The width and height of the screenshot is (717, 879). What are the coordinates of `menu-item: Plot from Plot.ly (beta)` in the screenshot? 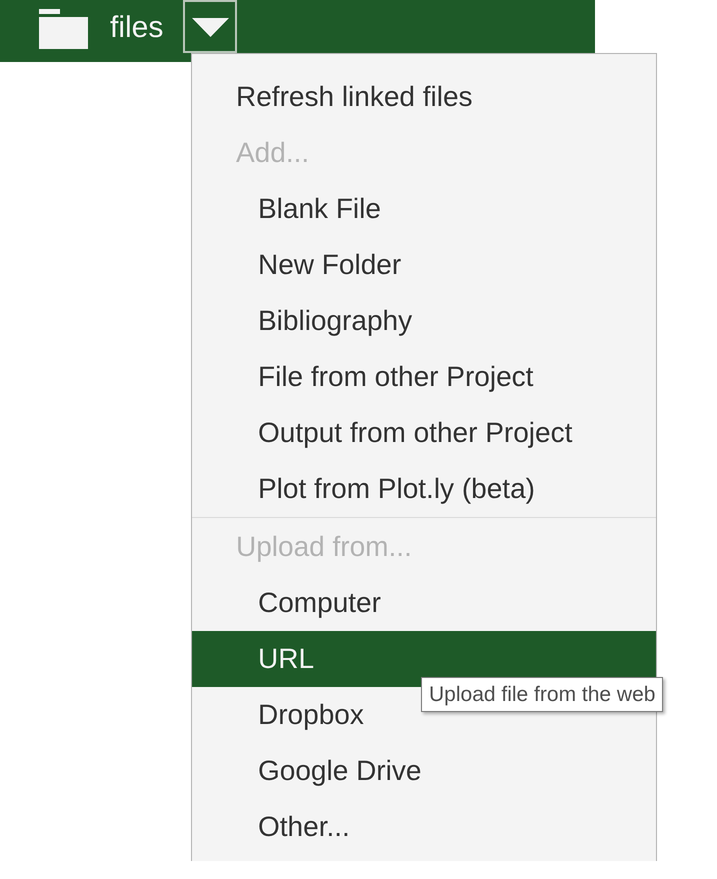 It's located at (424, 489).